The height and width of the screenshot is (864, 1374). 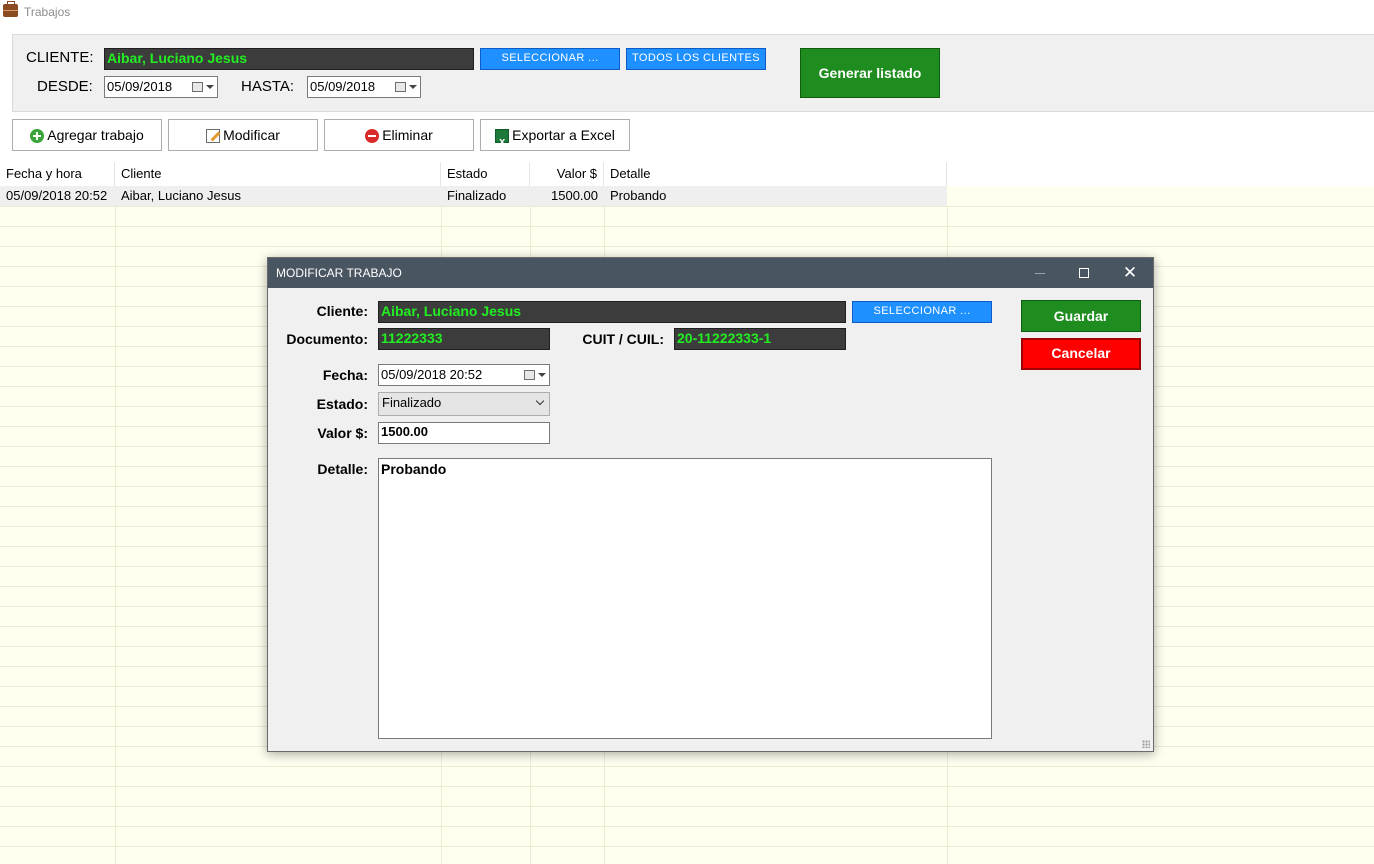 I want to click on agregar-trabajo-button: Agregar trabajo, so click(x=87, y=135).